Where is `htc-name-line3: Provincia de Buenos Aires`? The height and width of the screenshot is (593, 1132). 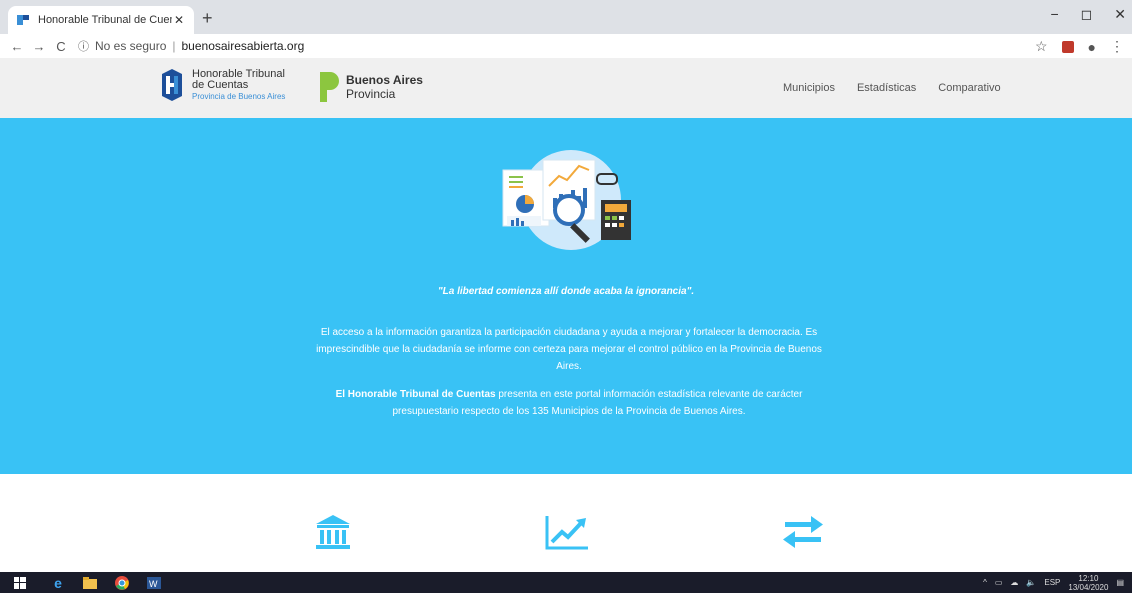
htc-name-line3: Provincia de Buenos Aires is located at coordinates (239, 96).